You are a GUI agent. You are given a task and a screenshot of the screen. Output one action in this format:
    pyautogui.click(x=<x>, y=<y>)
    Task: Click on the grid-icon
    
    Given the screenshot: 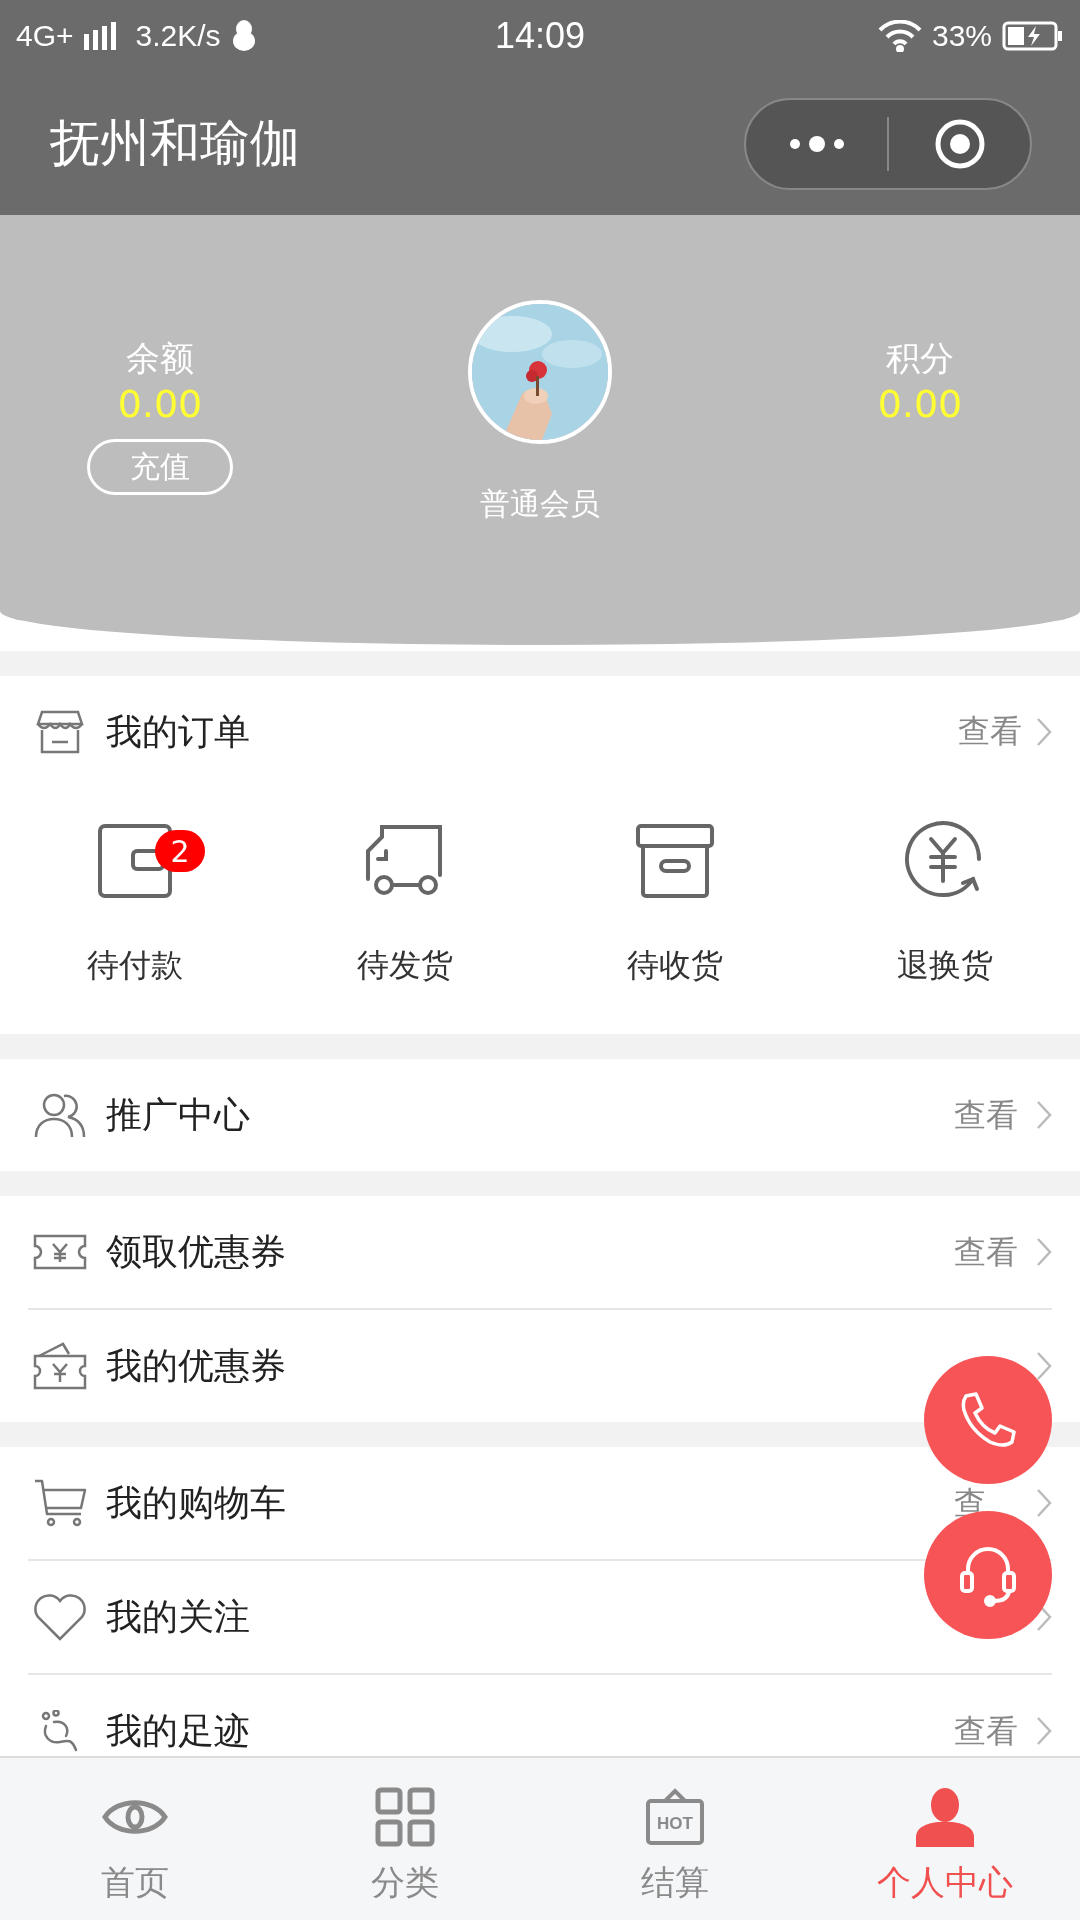 What is the action you would take?
    pyautogui.click(x=405, y=1817)
    